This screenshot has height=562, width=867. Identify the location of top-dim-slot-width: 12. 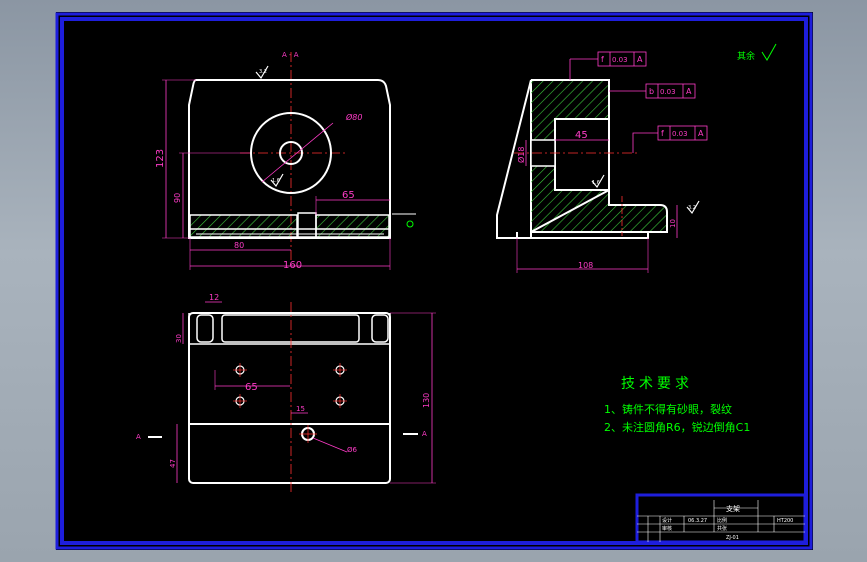
(214, 297).